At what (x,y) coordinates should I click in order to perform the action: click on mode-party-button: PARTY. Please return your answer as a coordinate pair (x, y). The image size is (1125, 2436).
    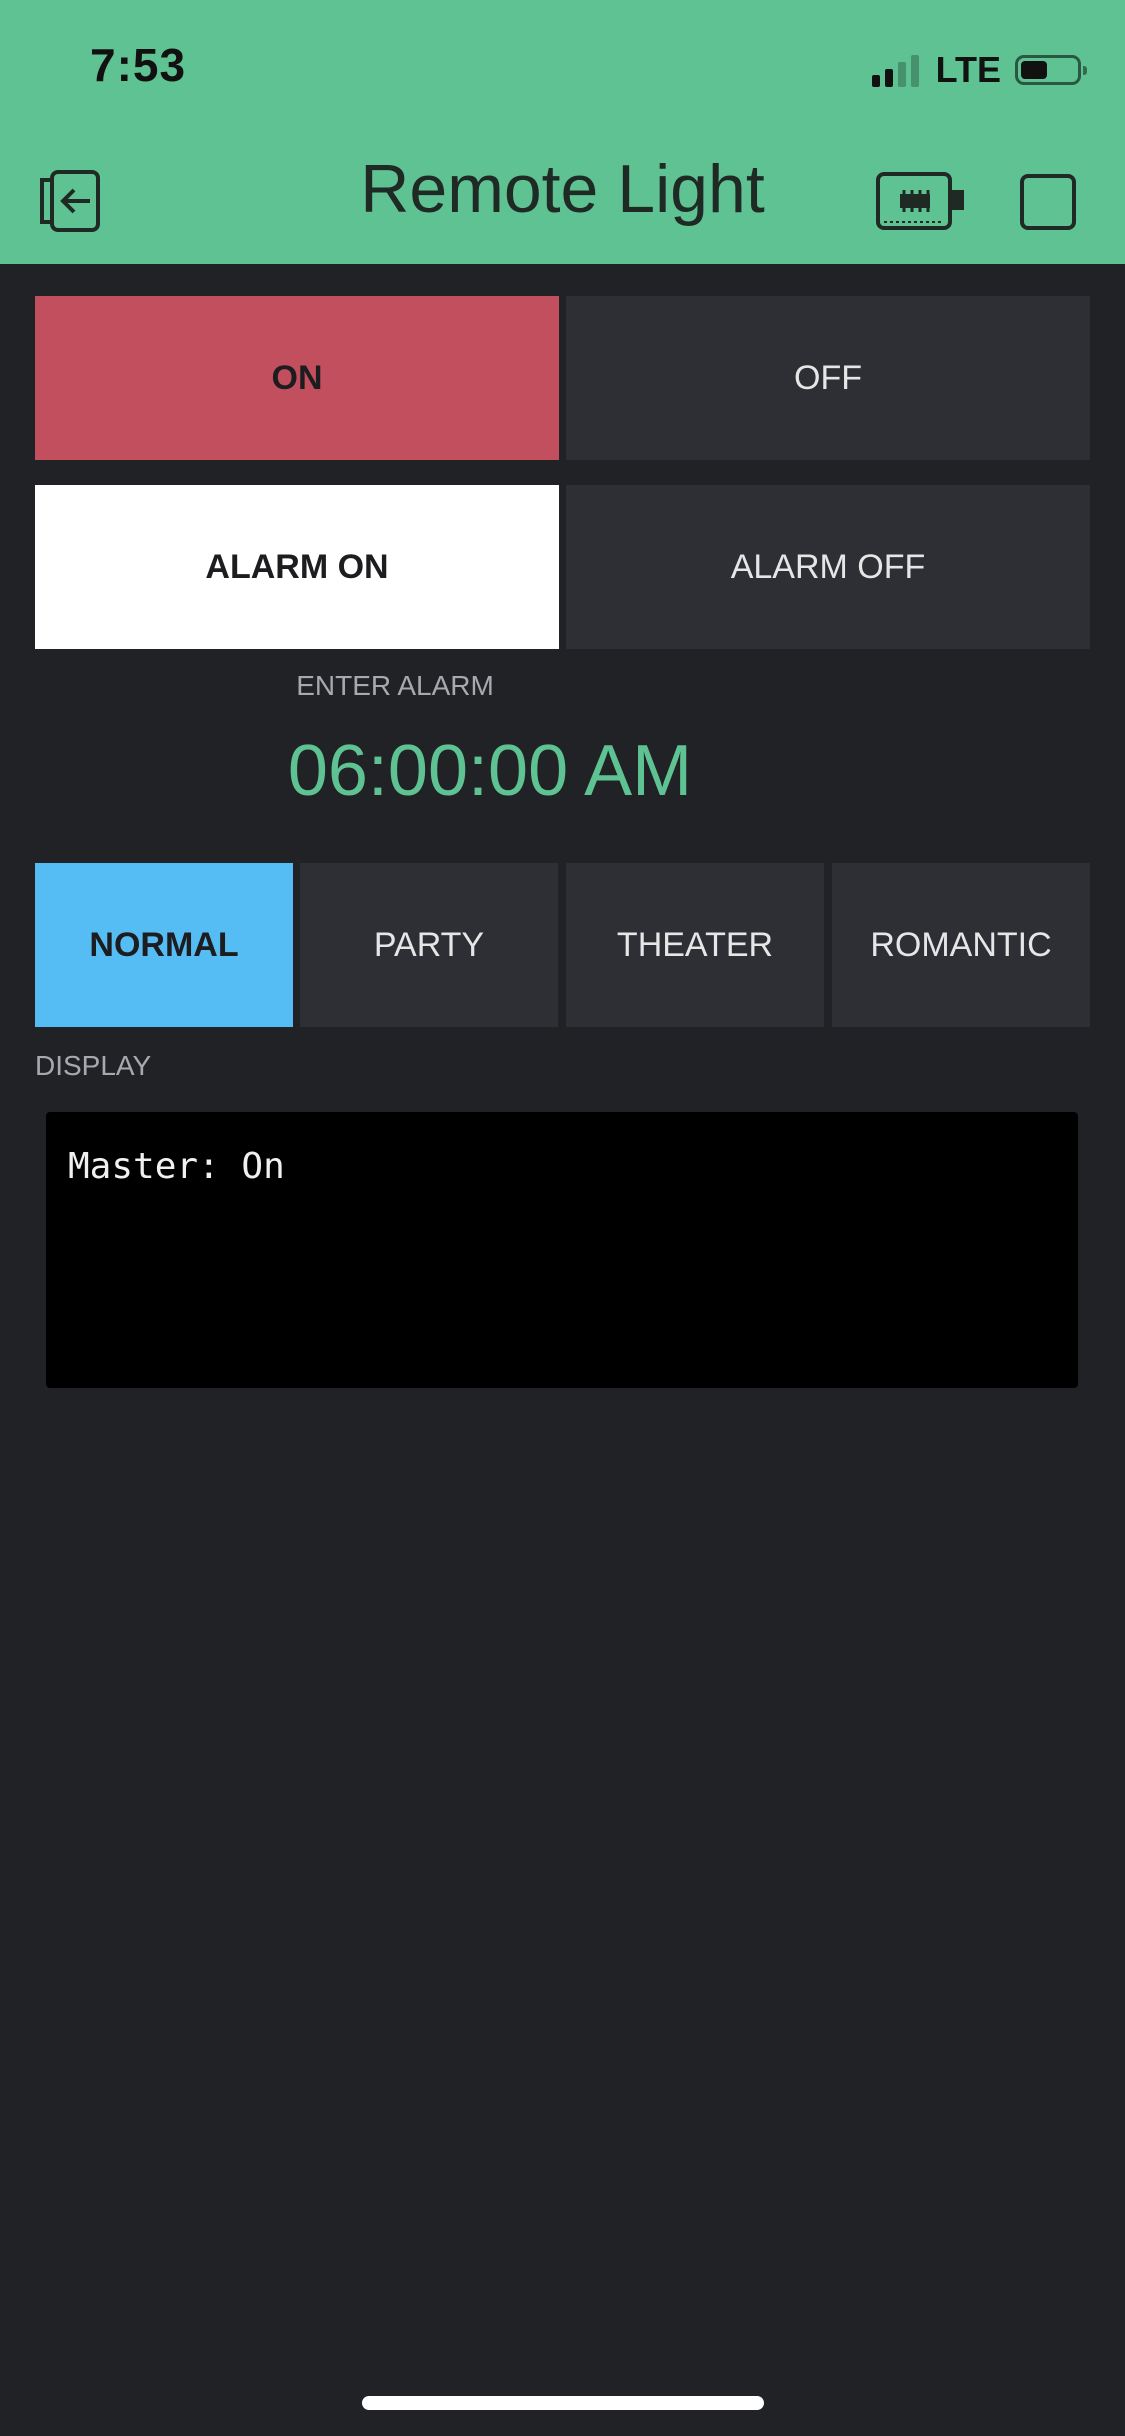
    Looking at the image, I should click on (429, 945).